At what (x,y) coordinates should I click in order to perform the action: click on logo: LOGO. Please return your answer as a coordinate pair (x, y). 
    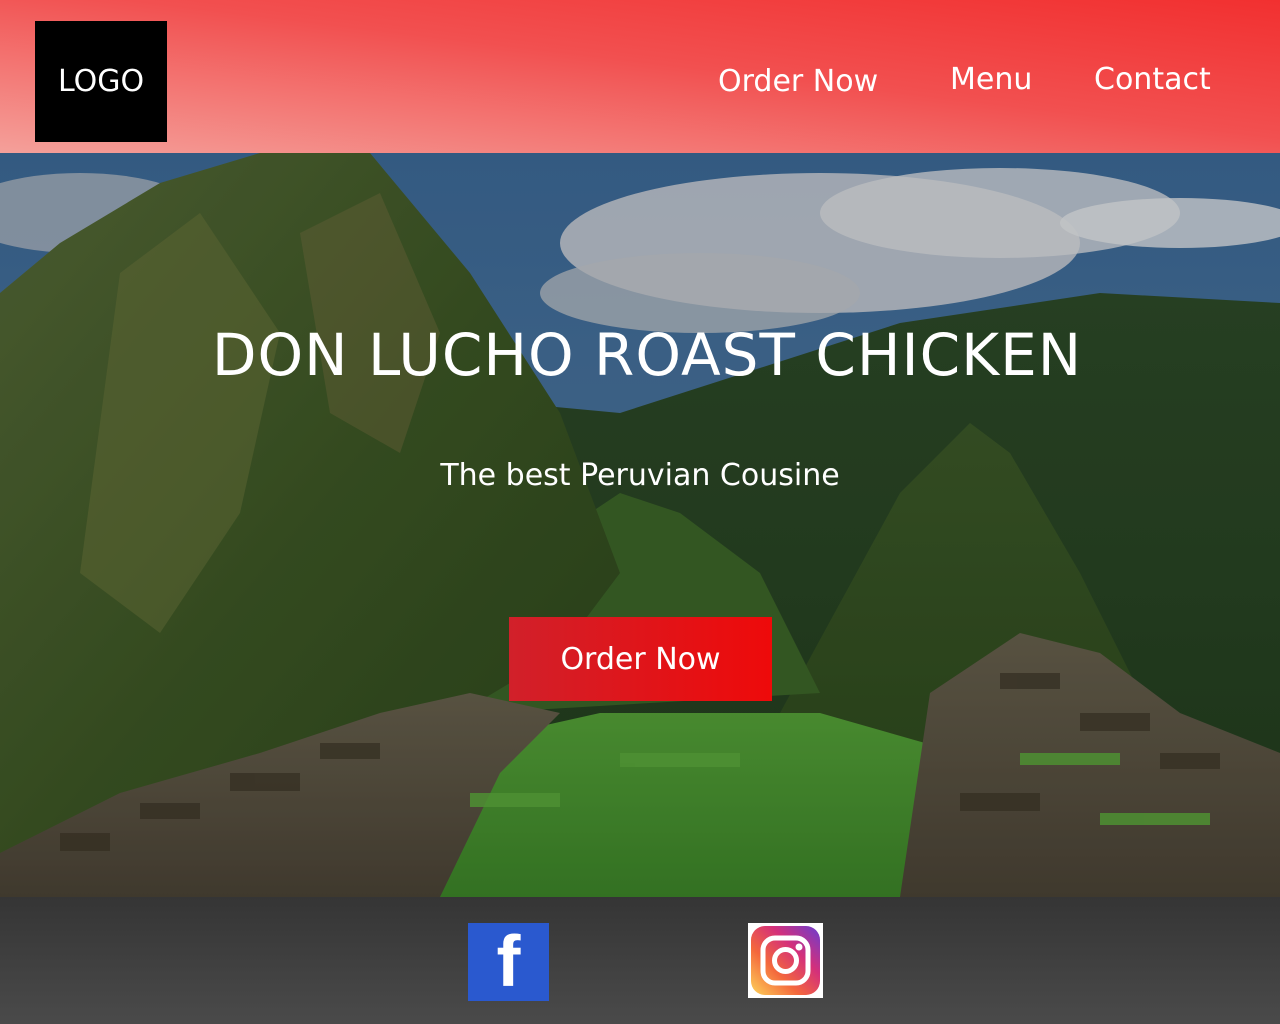
    Looking at the image, I should click on (101, 81).